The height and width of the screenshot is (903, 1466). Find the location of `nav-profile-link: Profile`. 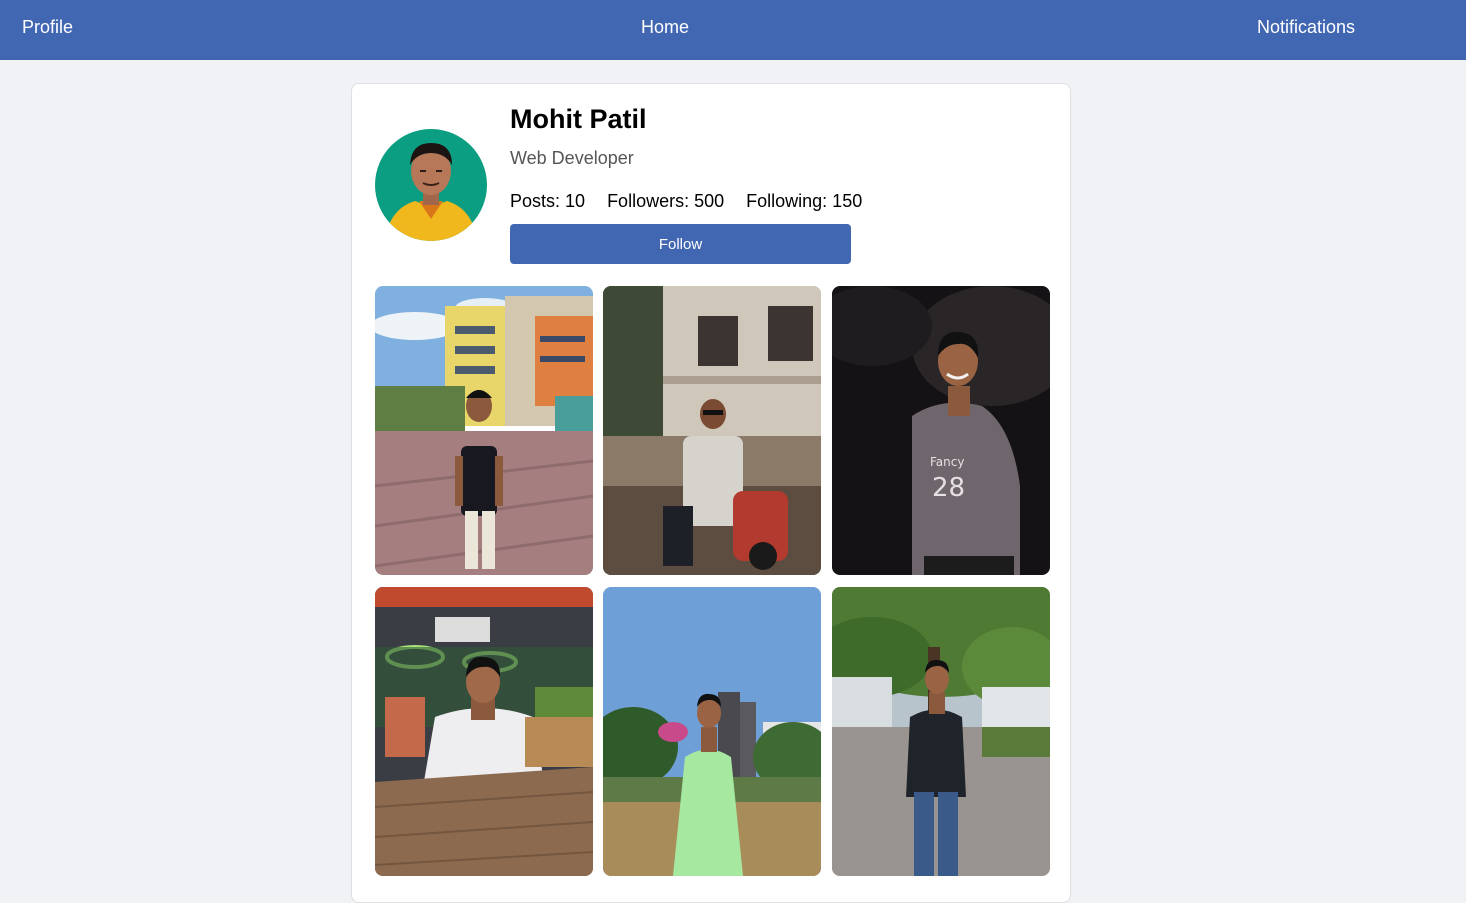

nav-profile-link: Profile is located at coordinates (47, 27).